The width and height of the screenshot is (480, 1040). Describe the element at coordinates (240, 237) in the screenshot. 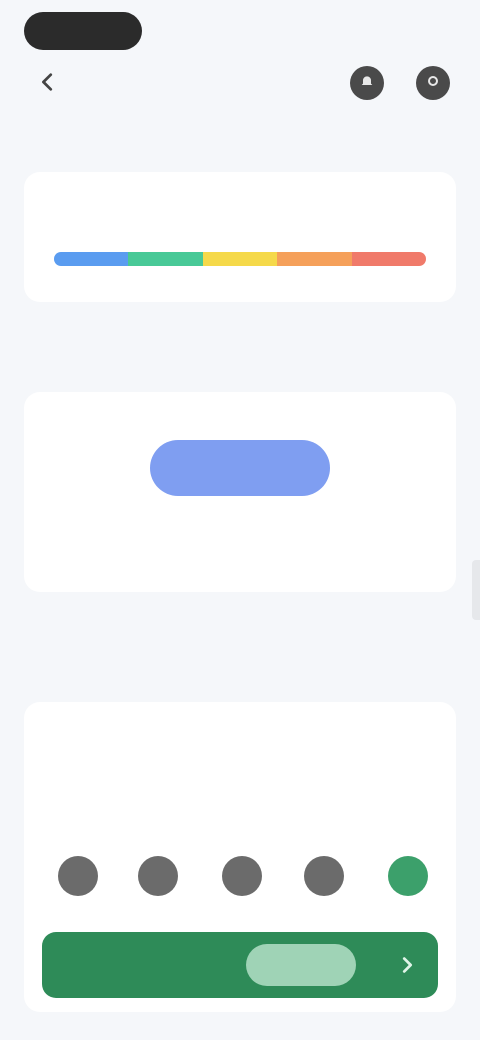

I see `levels-card` at that location.